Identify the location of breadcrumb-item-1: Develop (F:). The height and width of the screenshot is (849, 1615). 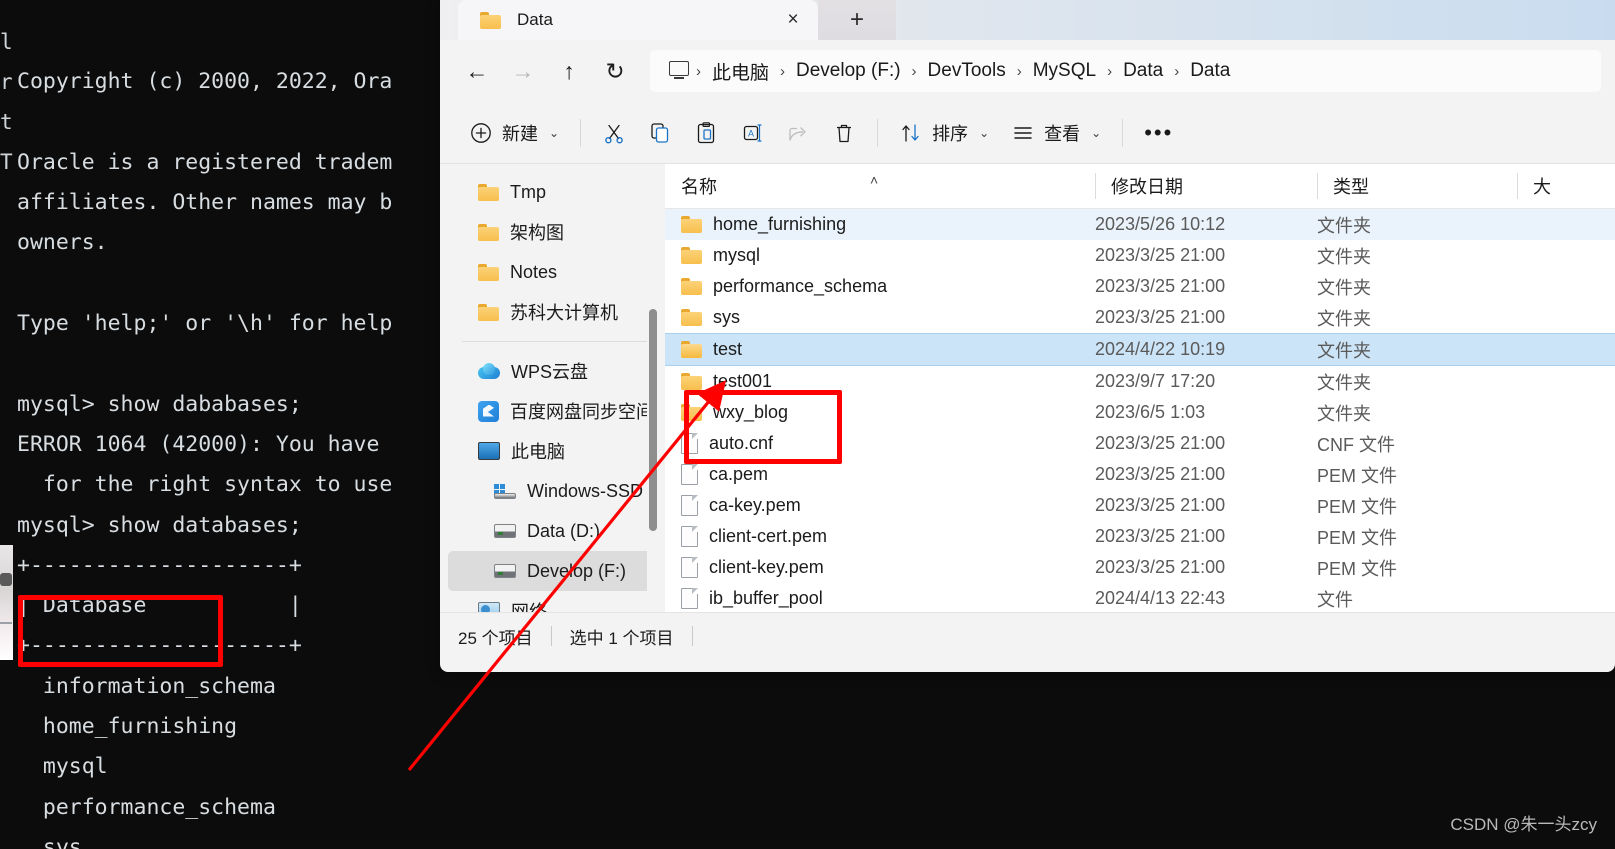
(848, 71).